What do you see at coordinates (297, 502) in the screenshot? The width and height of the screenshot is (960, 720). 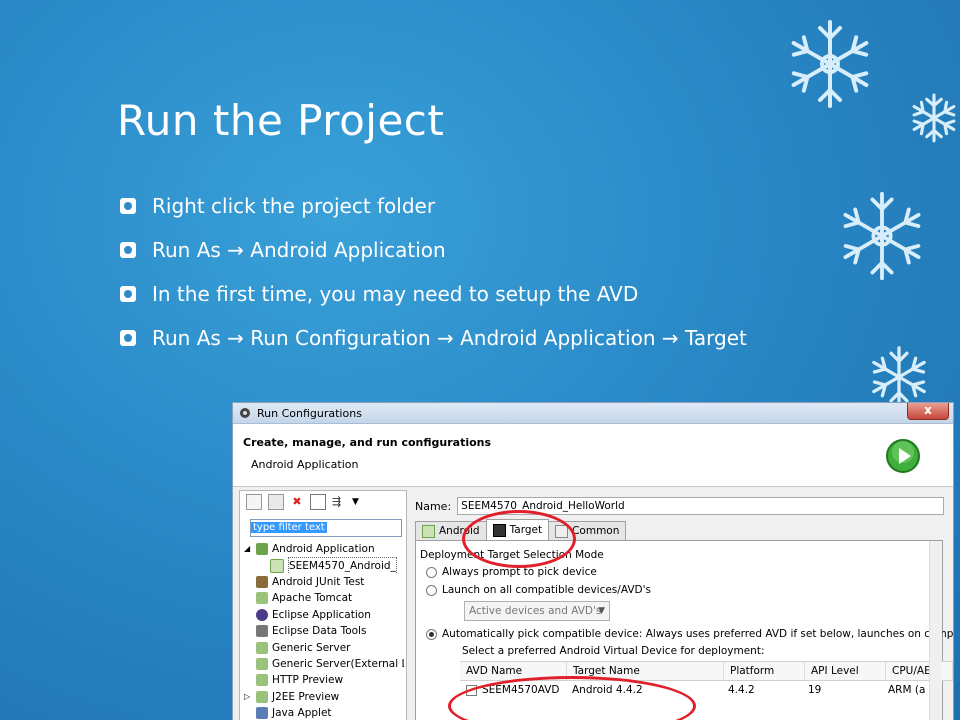 I see `delete-config-icon: ✖` at bounding box center [297, 502].